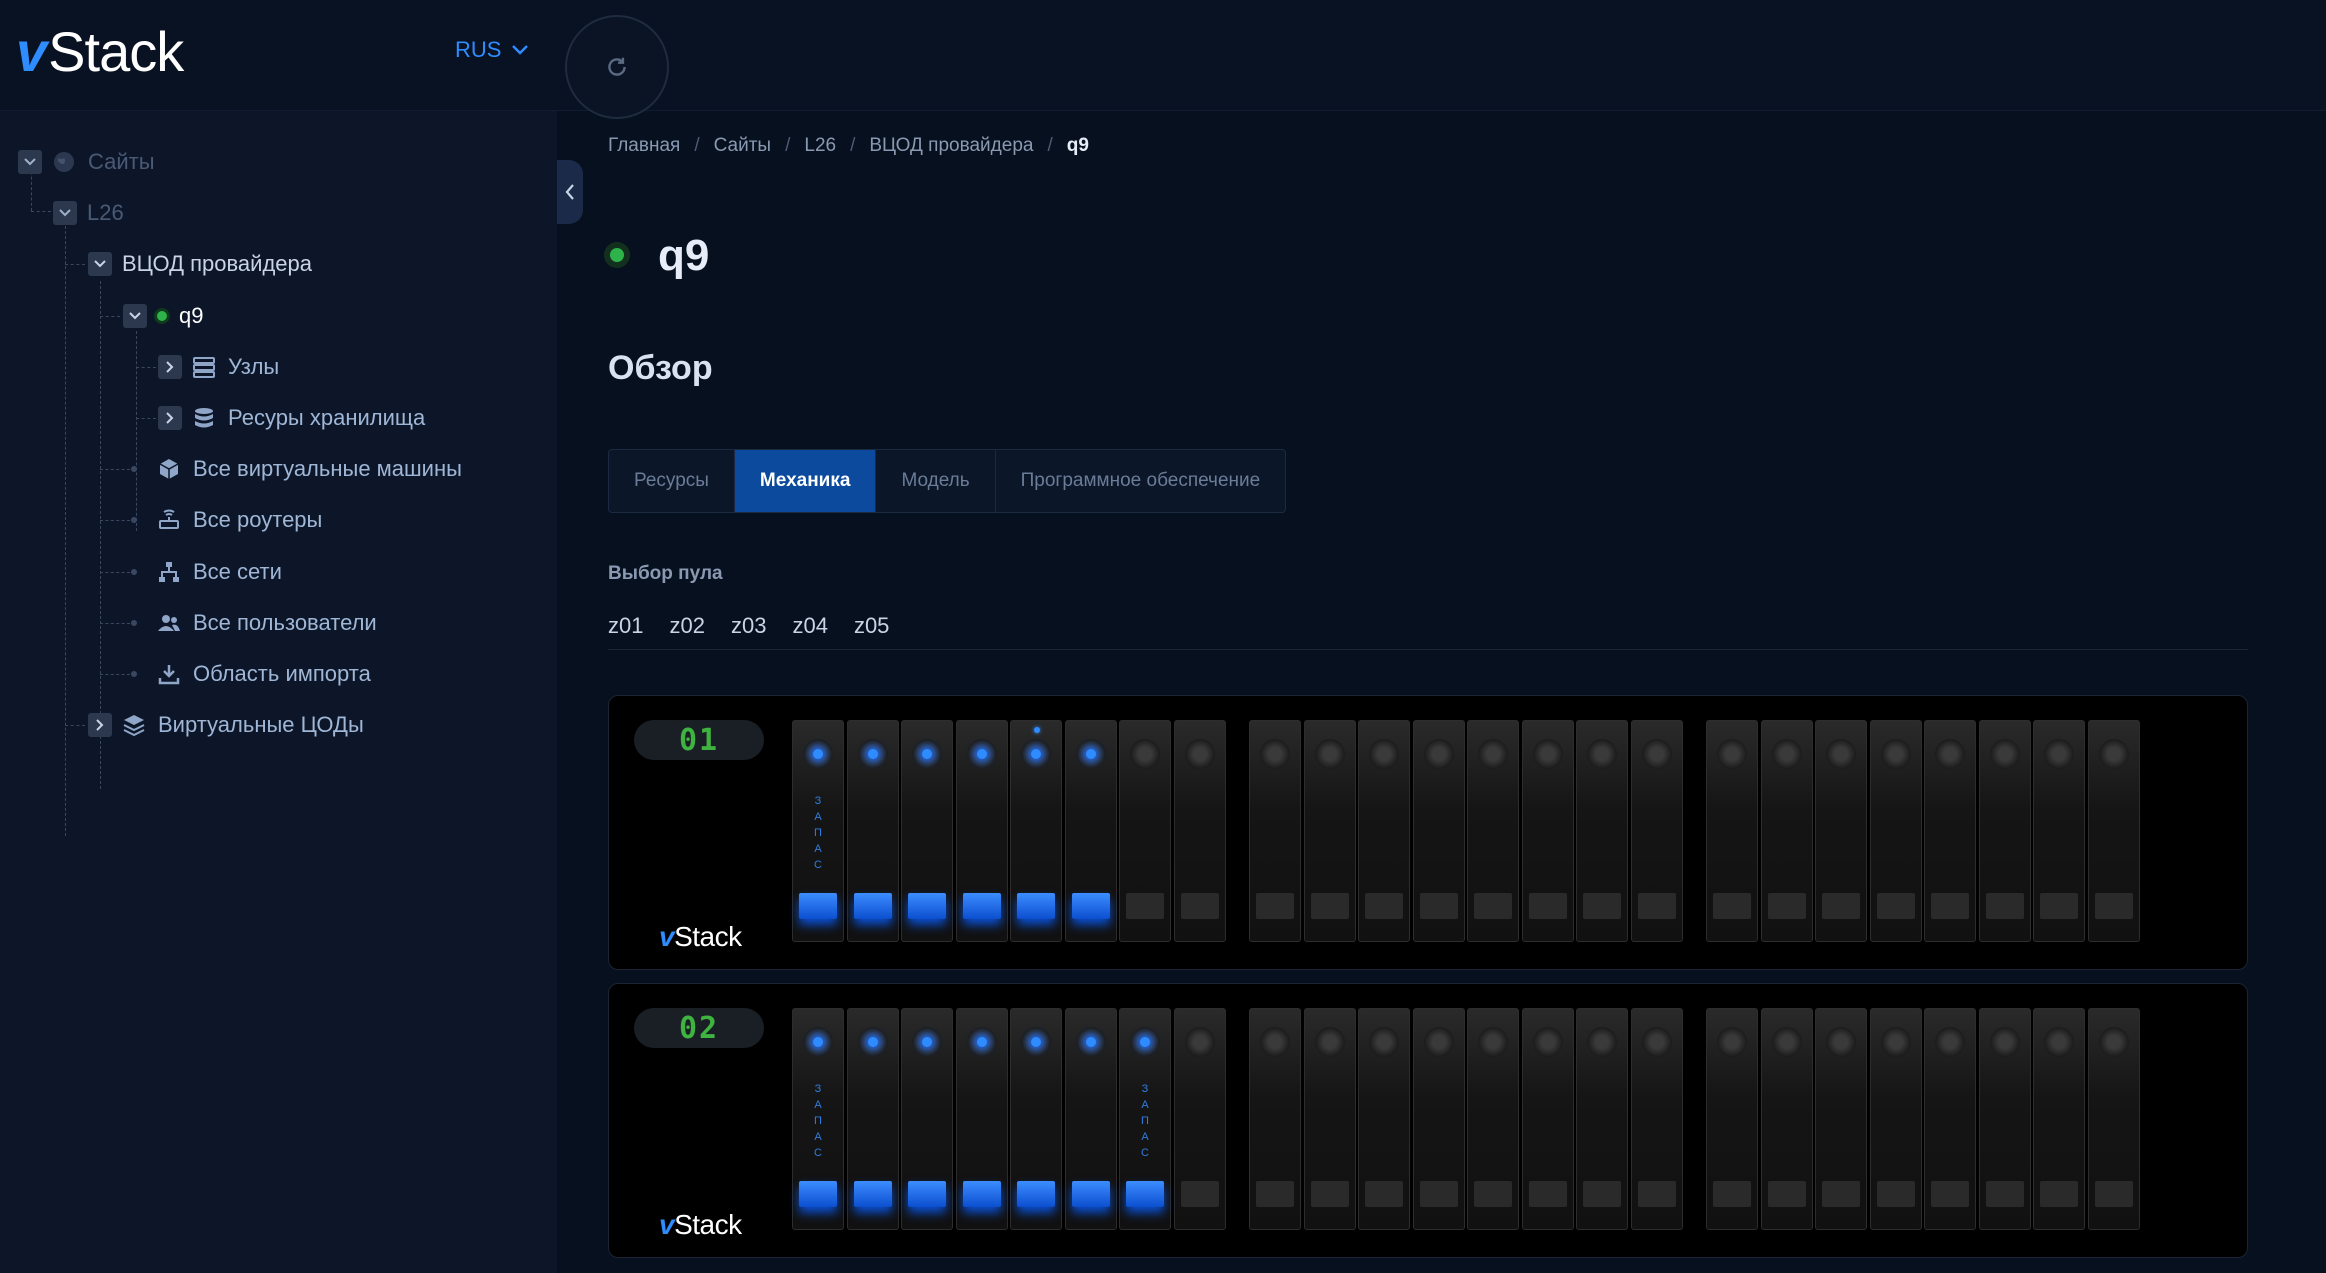 The height and width of the screenshot is (1273, 2326). Describe the element at coordinates (218, 367) in the screenshot. I see `tree-item-nodes: Узлы` at that location.